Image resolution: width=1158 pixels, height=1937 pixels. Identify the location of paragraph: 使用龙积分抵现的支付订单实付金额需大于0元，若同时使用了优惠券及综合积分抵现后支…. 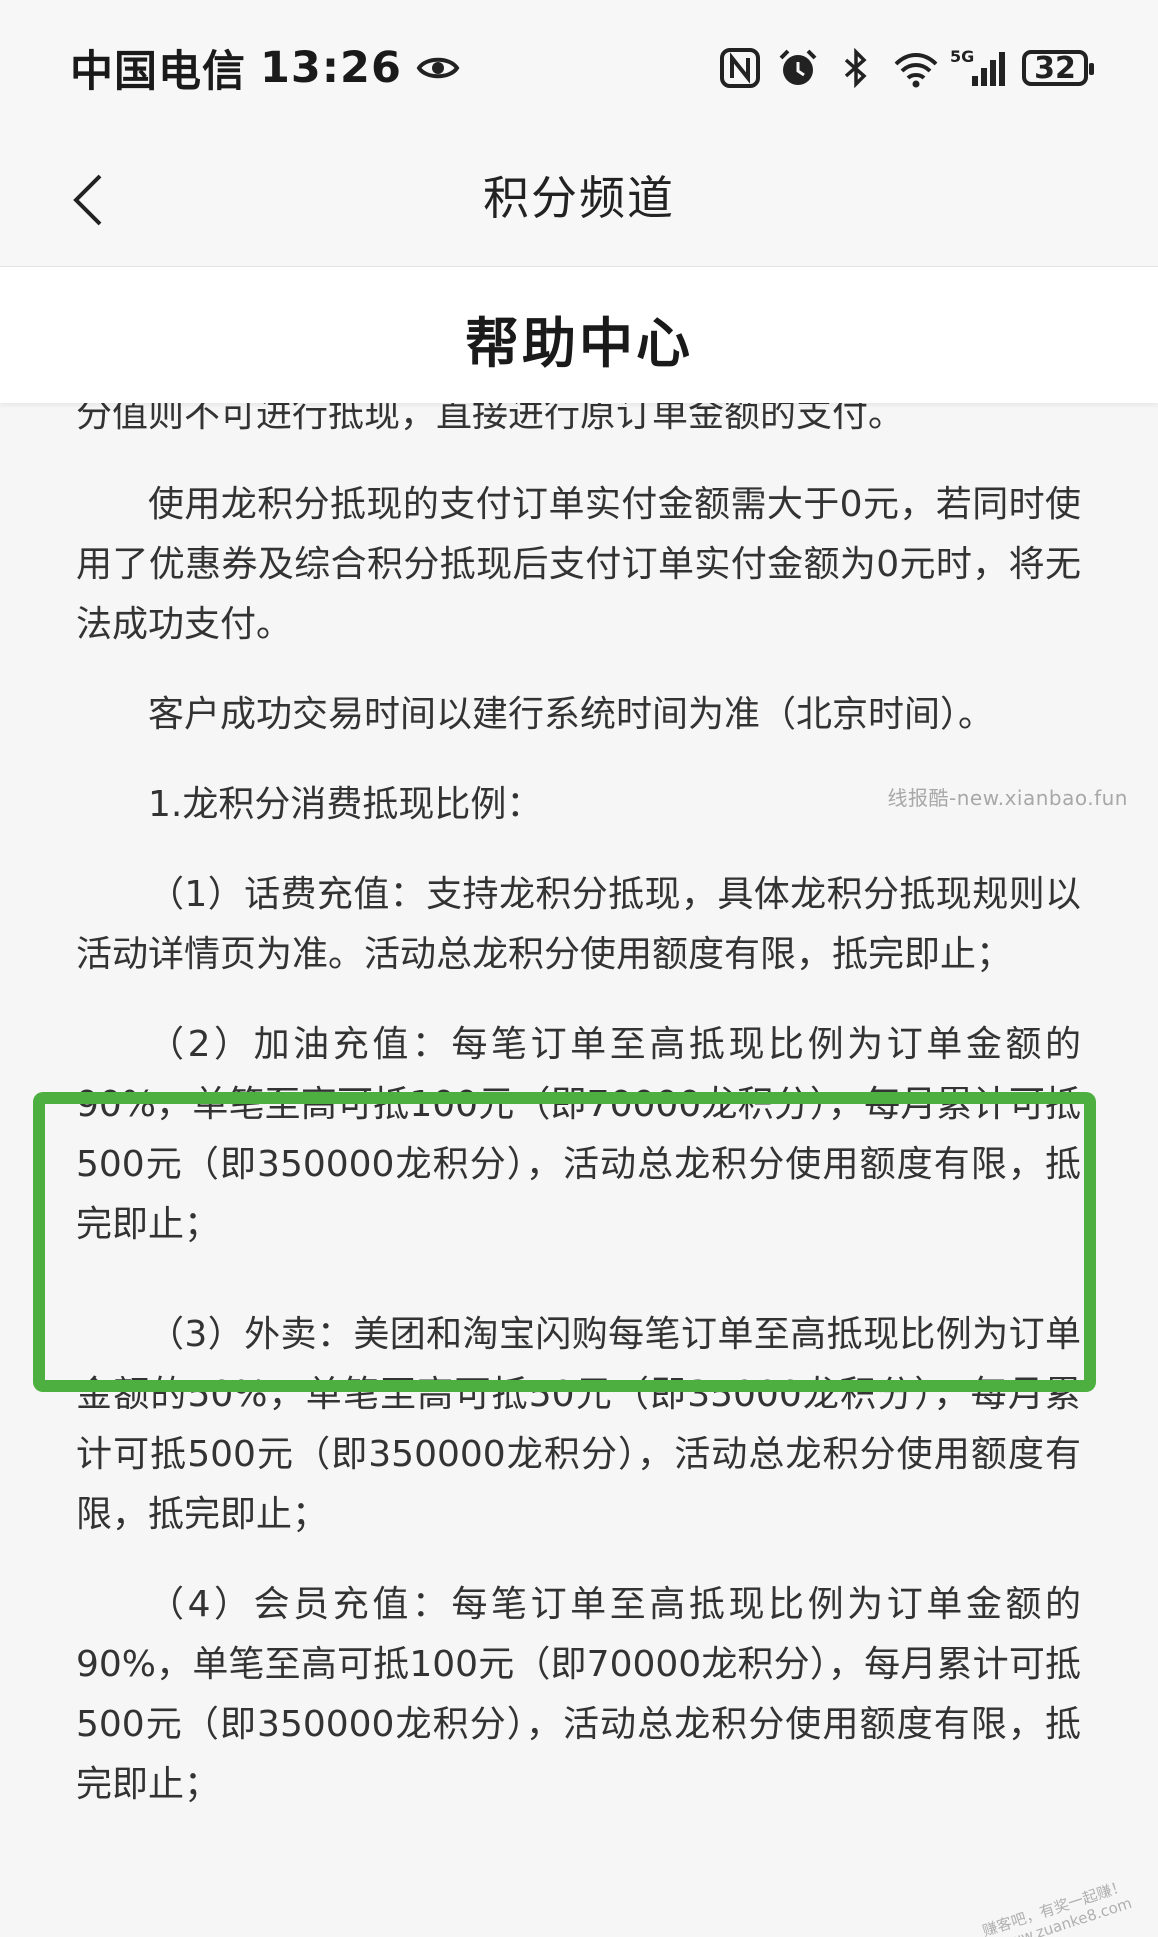
(578, 564).